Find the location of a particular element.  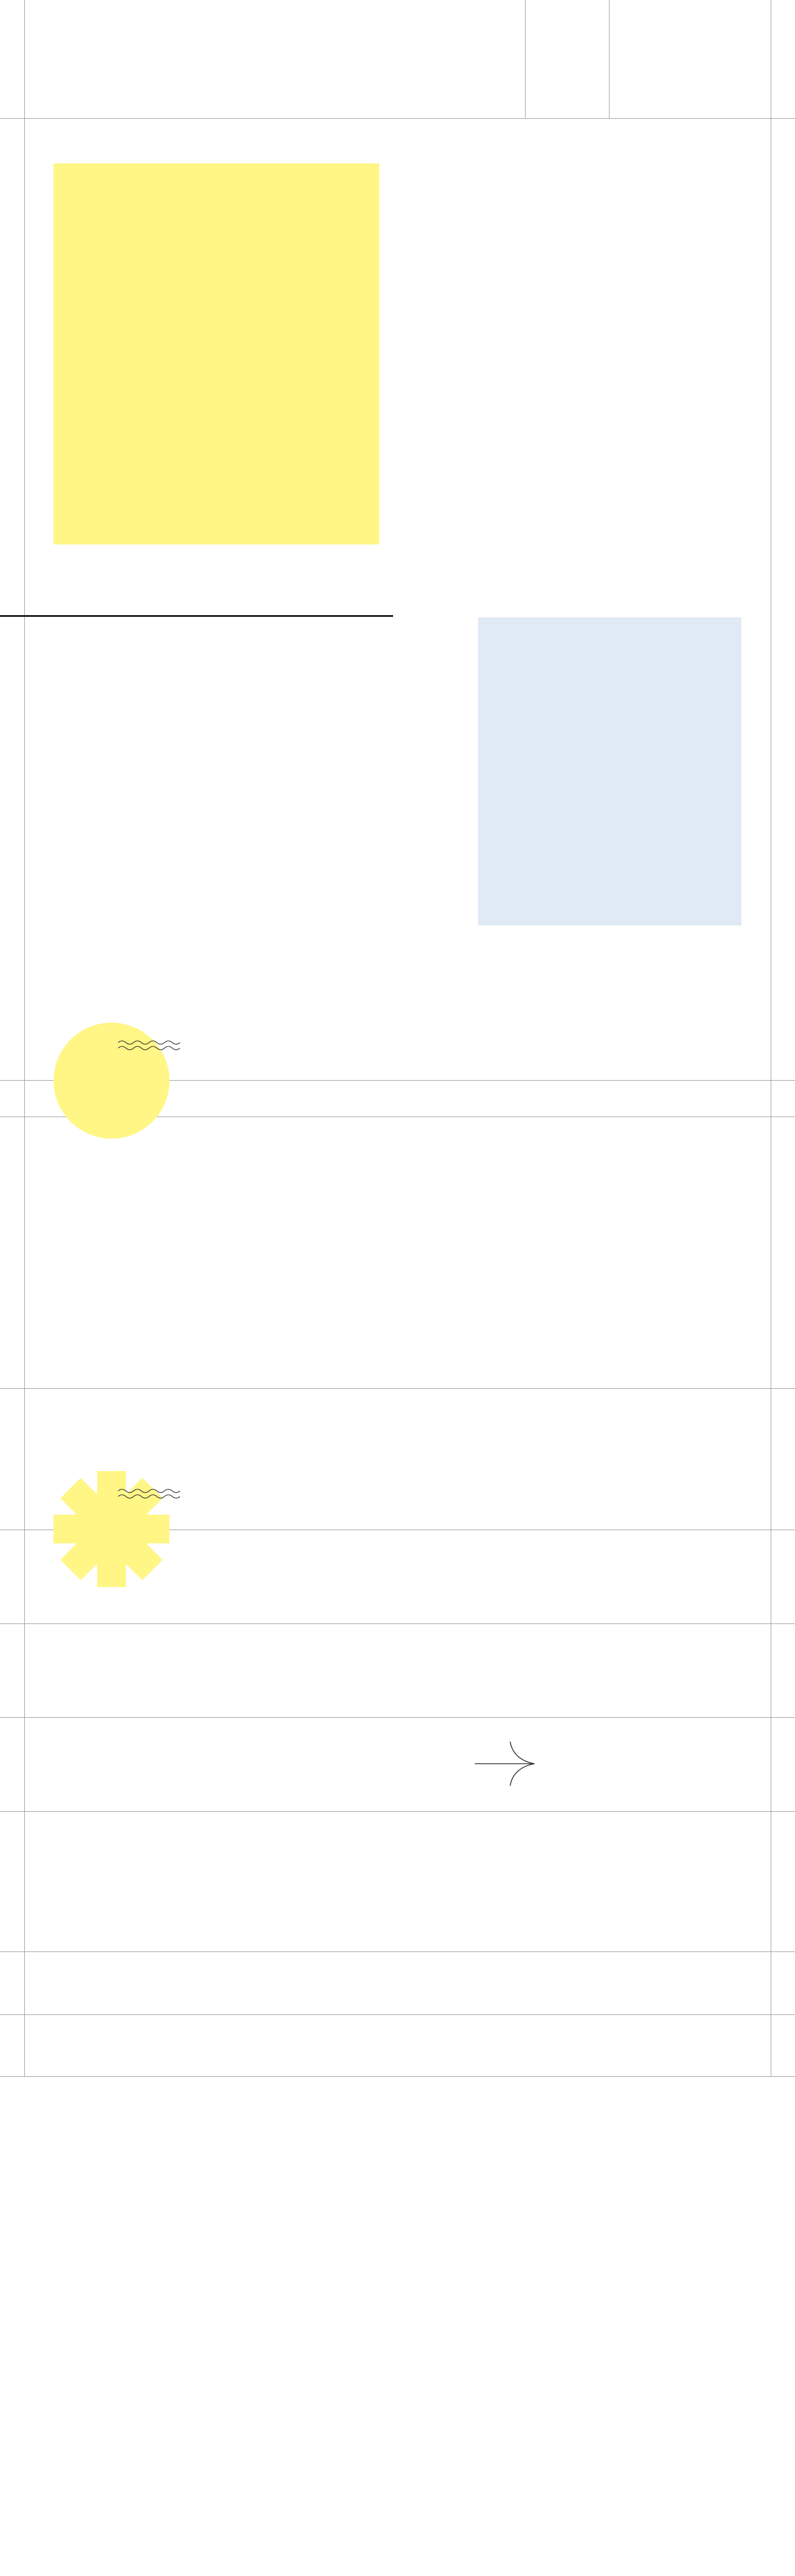

arrow-right-icon is located at coordinates (505, 1764).